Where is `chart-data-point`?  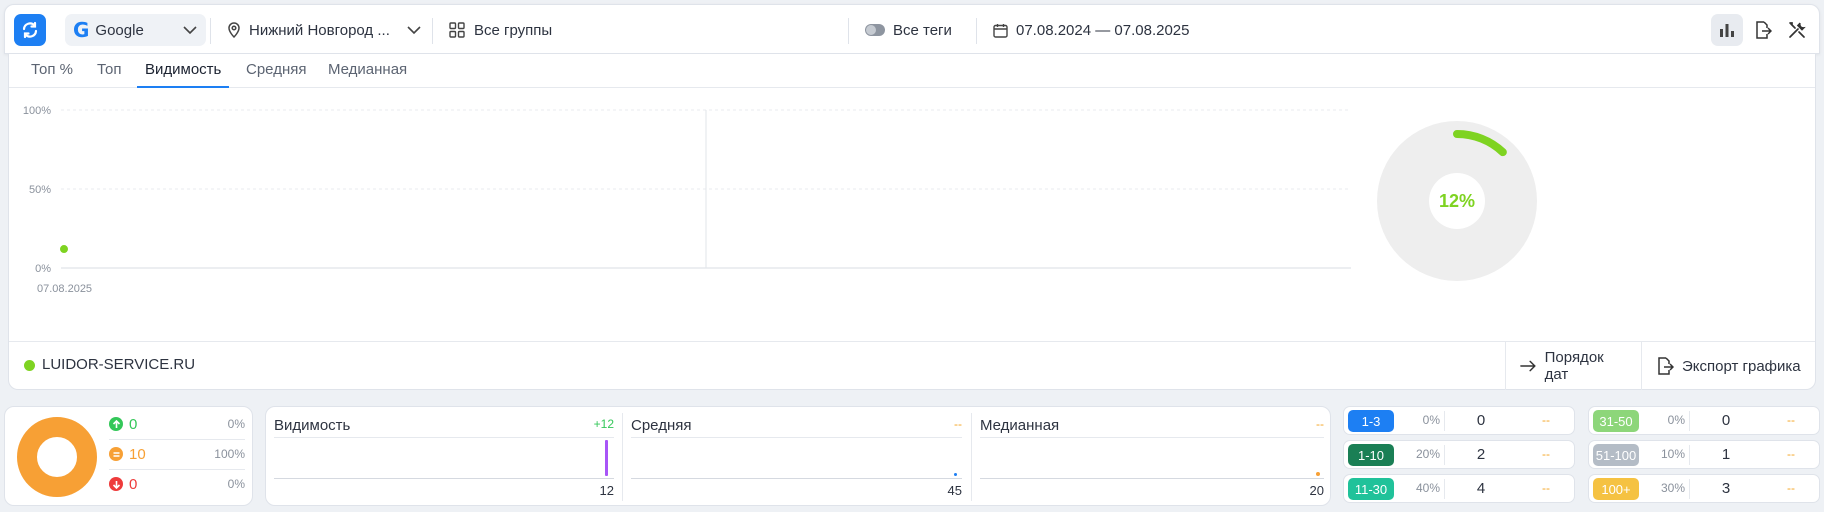 chart-data-point is located at coordinates (64, 249).